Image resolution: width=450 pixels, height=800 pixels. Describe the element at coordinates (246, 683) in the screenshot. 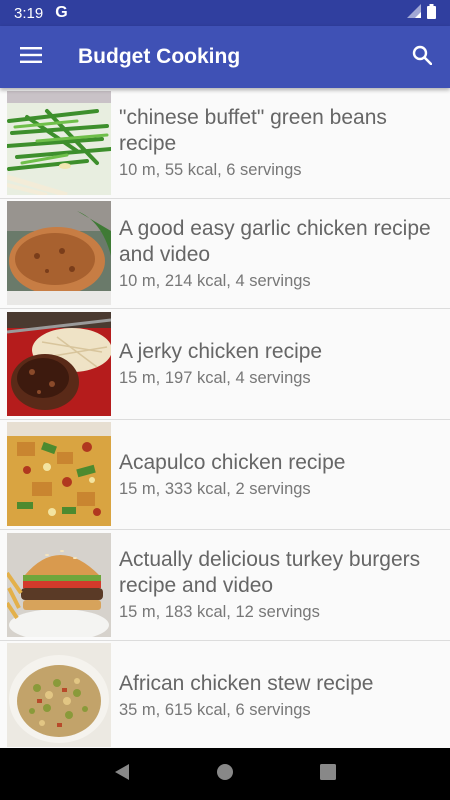

I see `recipe-title: African chicken stew recipe` at that location.